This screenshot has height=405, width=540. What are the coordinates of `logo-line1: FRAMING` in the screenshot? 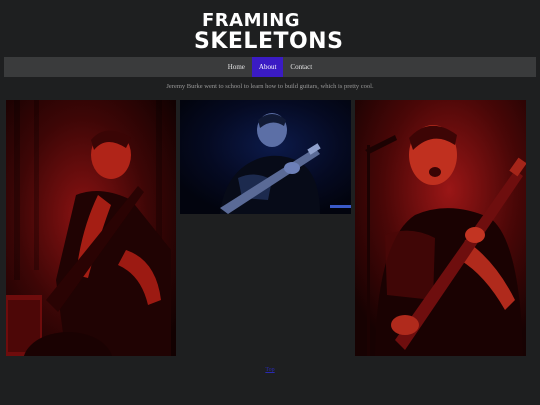 It's located at (251, 20).